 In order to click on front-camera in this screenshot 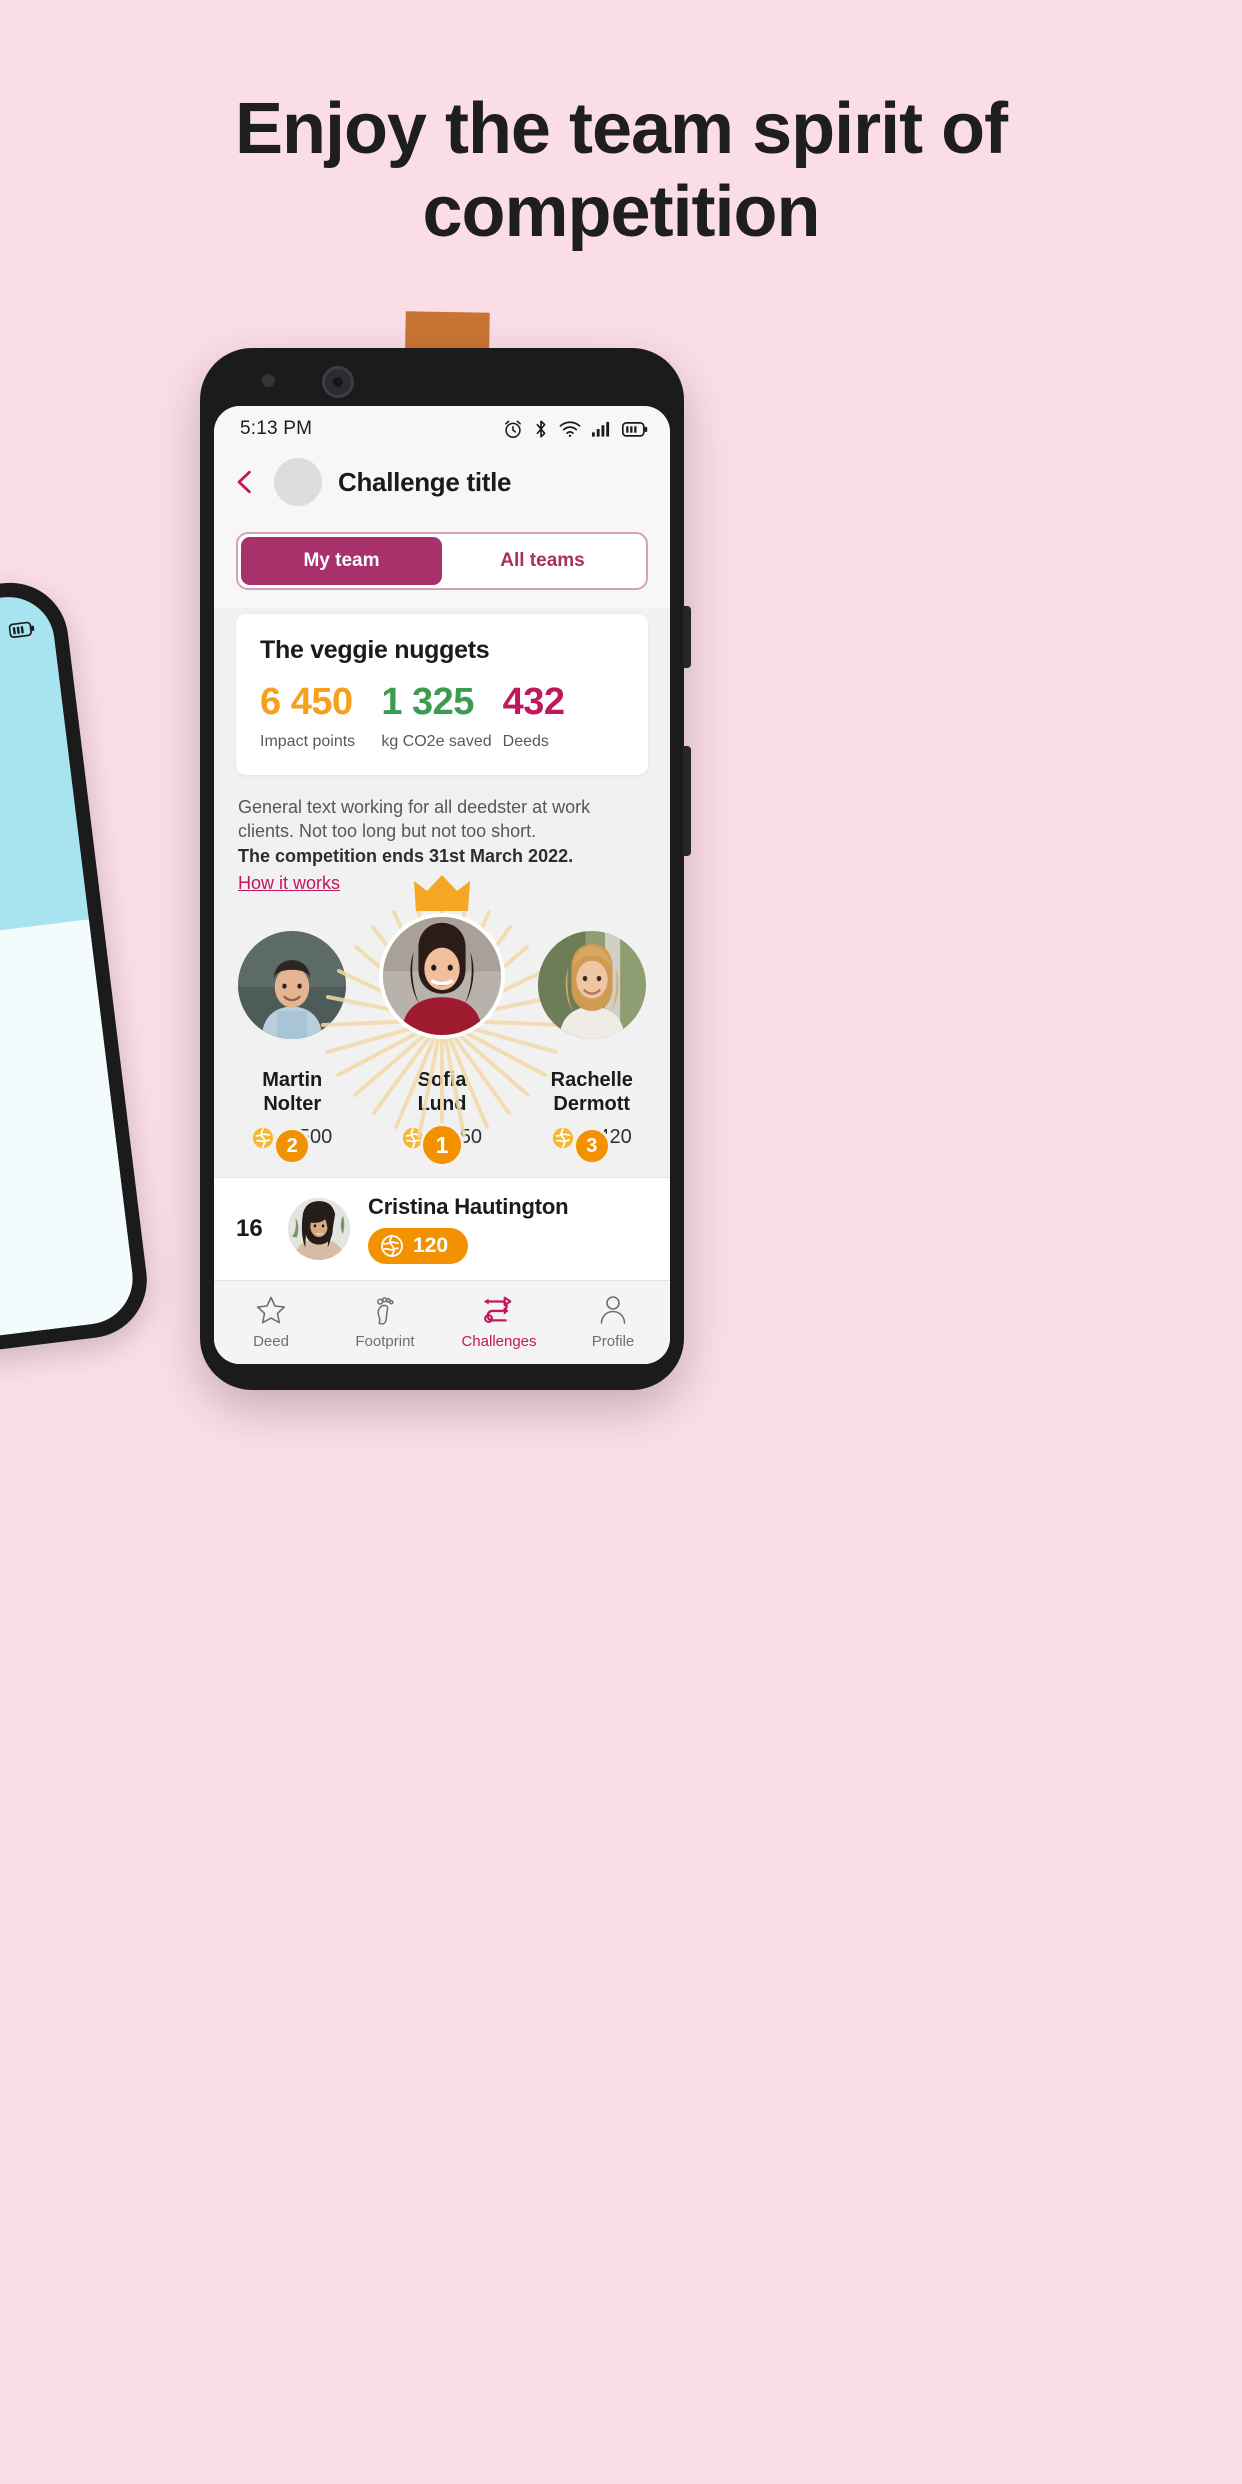, I will do `click(338, 382)`.